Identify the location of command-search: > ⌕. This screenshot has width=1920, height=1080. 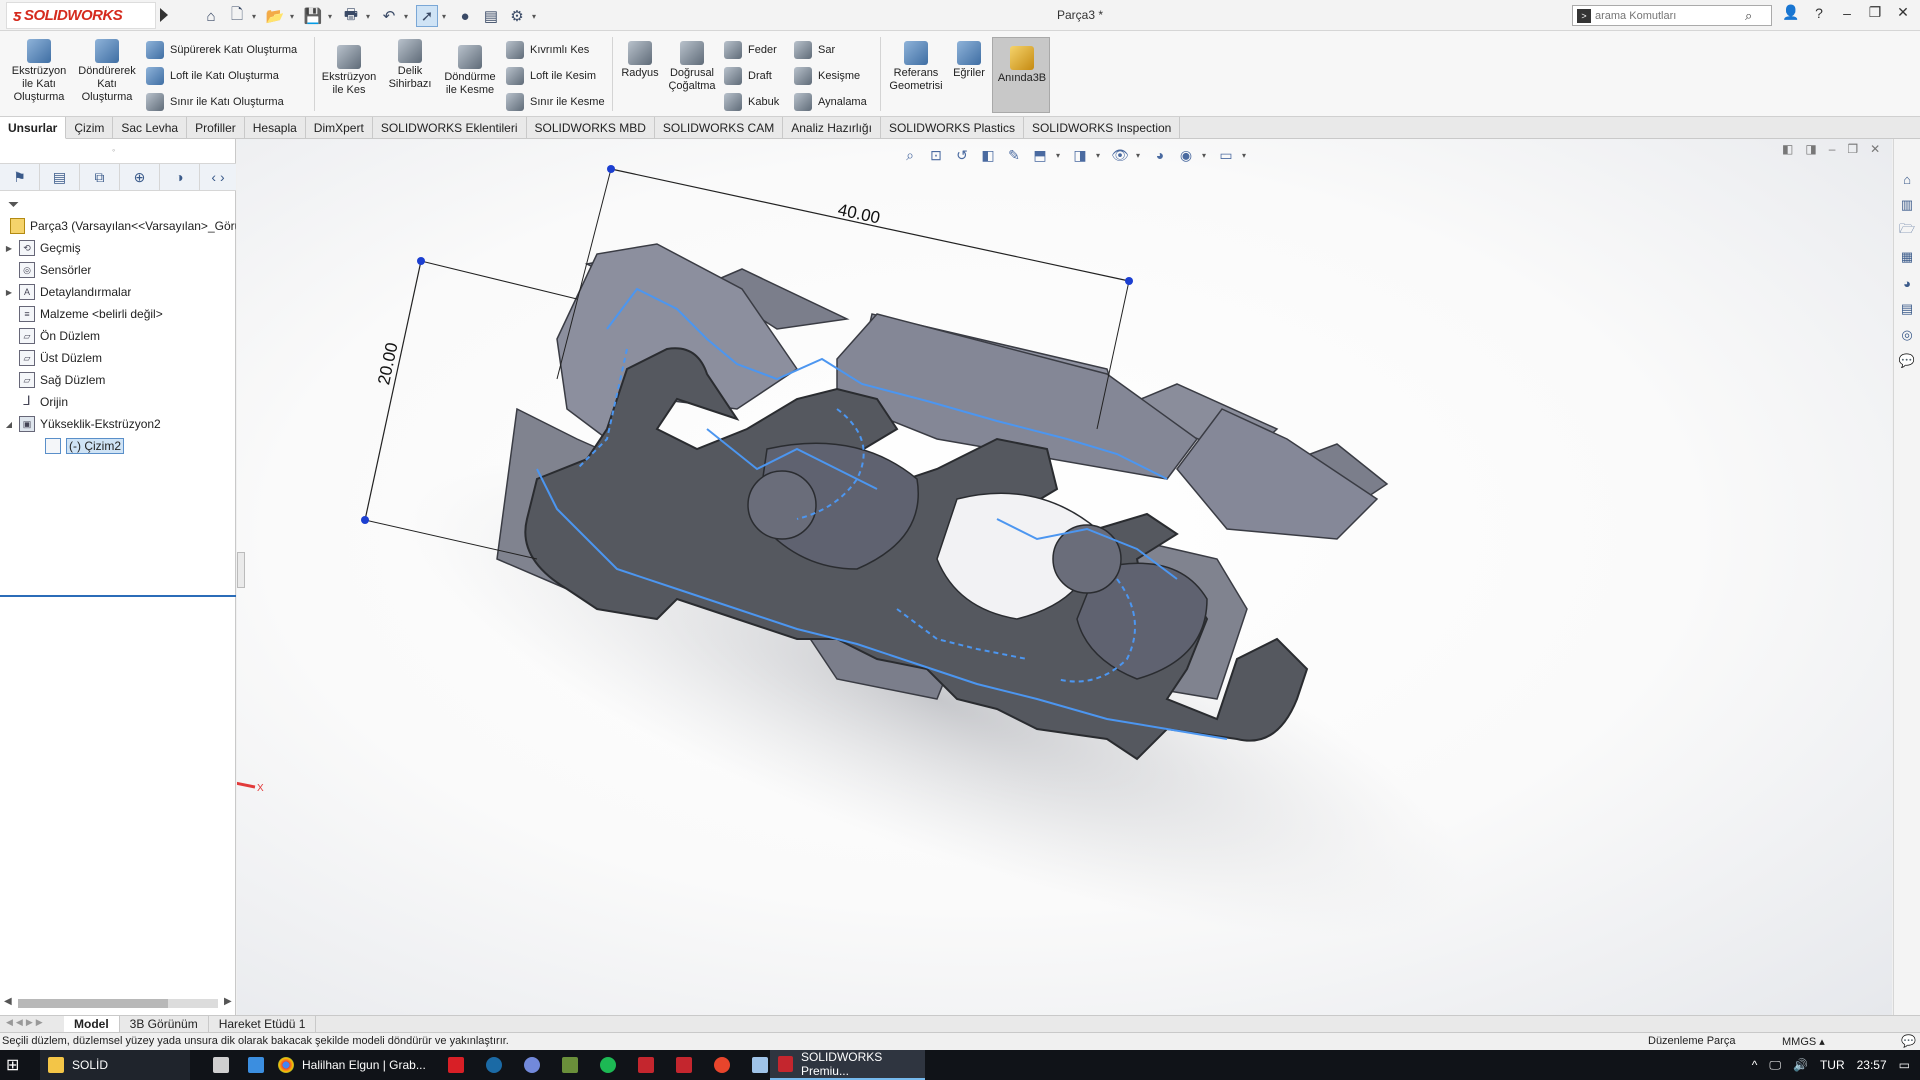
(1672, 15).